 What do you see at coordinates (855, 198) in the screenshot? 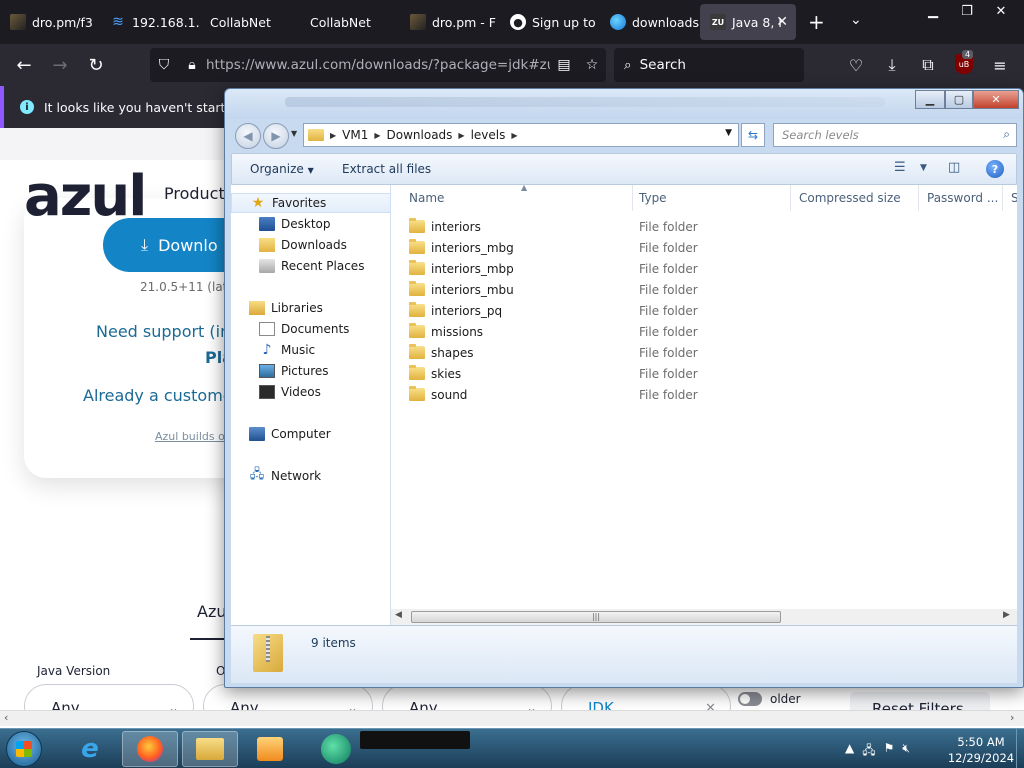
I see `column-header-compressed-size: Compressed size` at bounding box center [855, 198].